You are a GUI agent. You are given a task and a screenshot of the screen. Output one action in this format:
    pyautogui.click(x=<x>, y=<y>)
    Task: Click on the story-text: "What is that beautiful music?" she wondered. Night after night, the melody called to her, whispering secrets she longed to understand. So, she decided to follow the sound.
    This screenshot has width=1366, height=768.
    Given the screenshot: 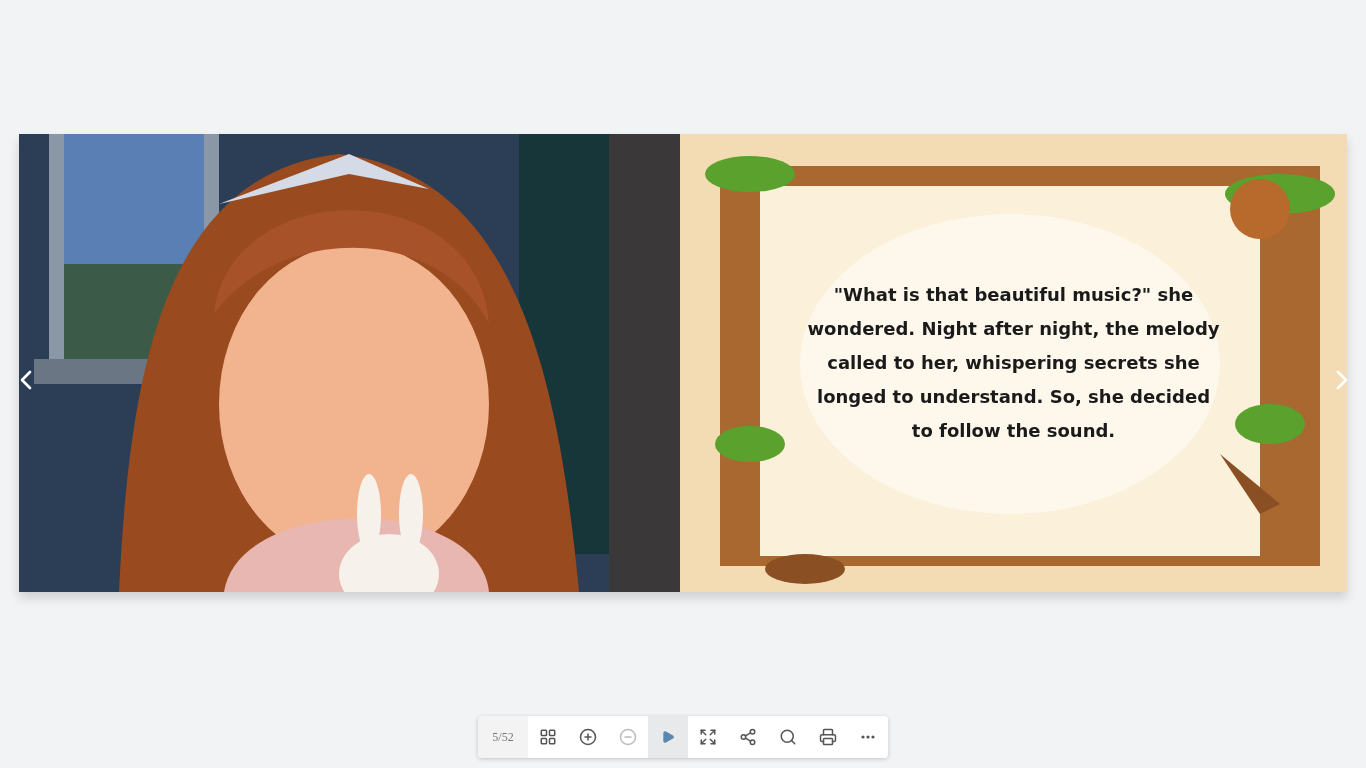 What is the action you would take?
    pyautogui.click(x=1013, y=363)
    